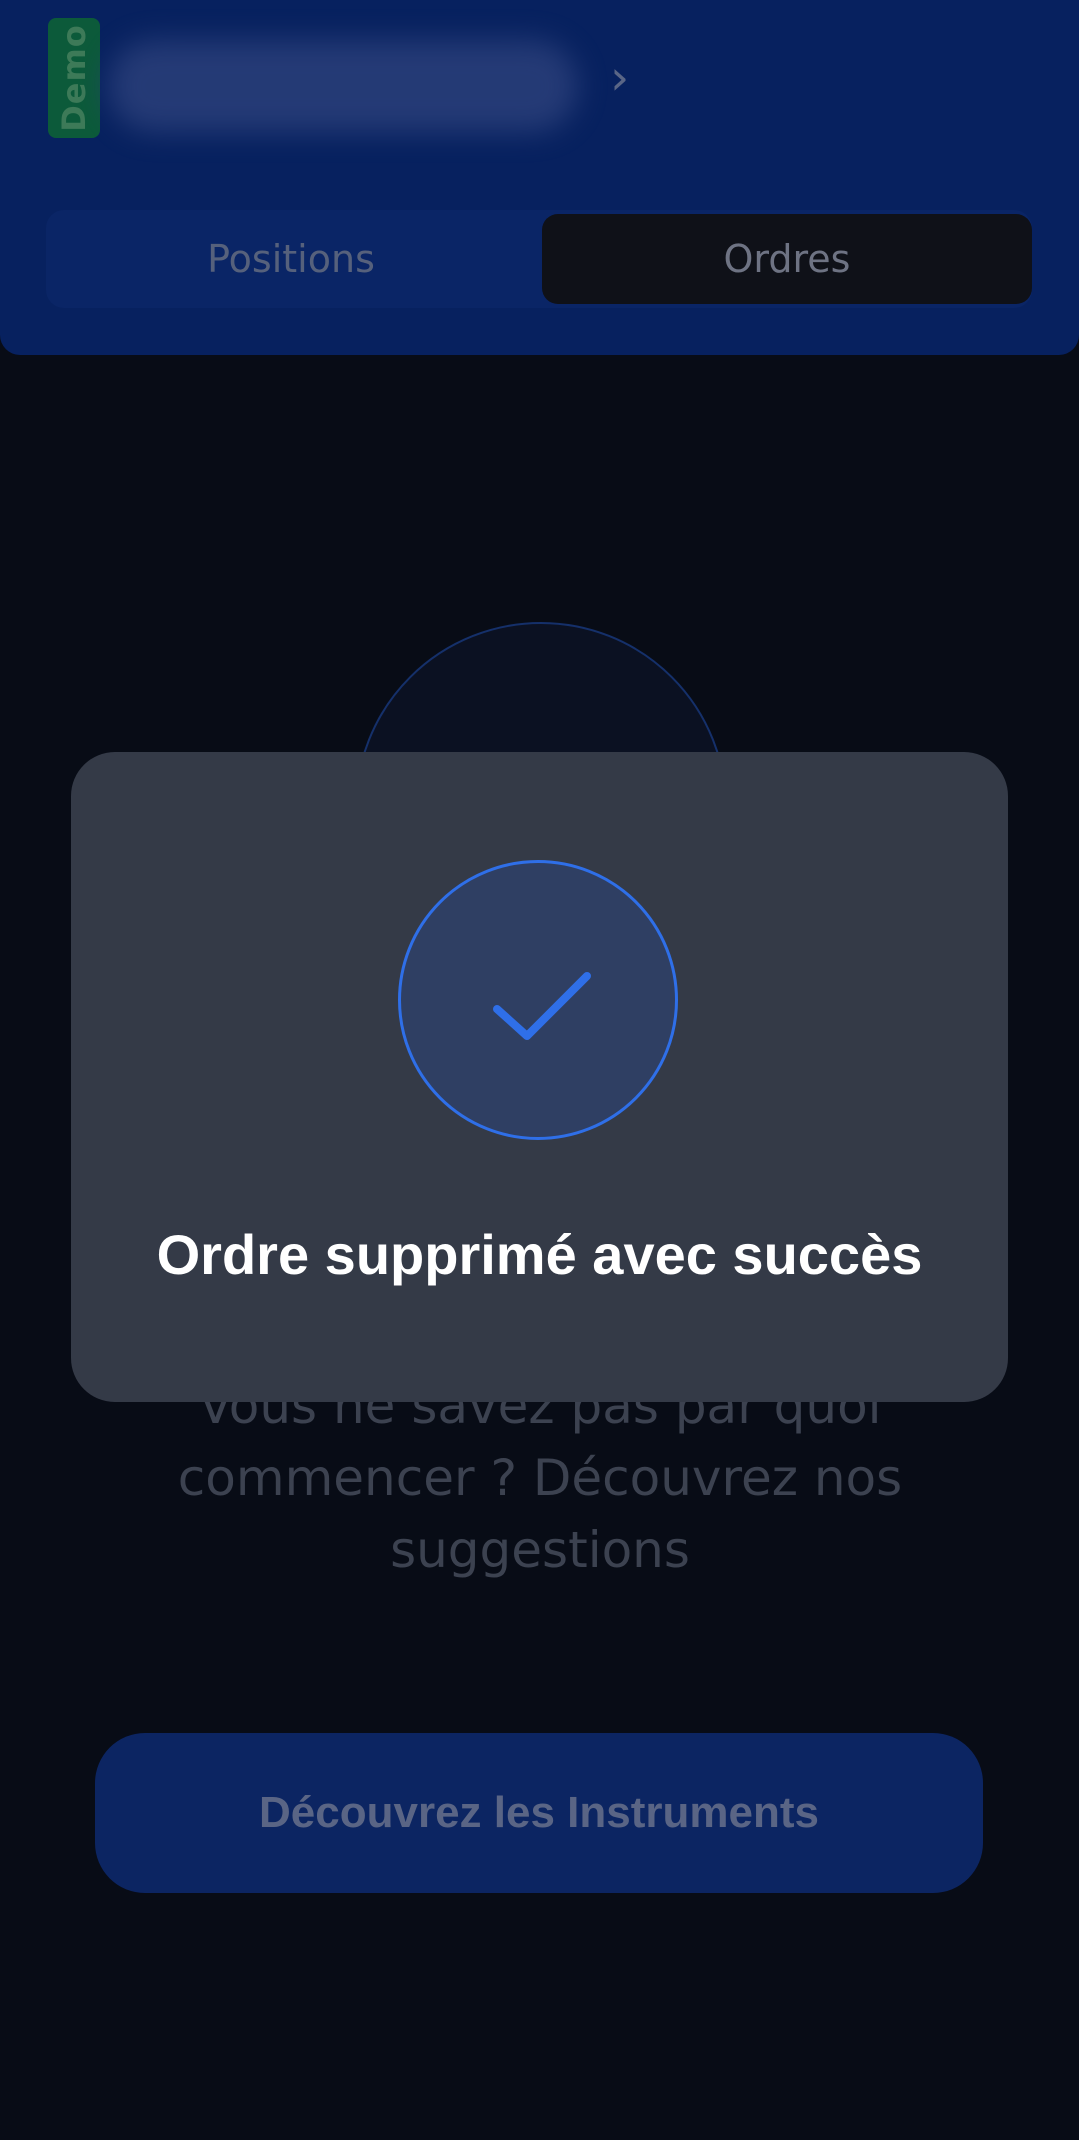 Image resolution: width=1079 pixels, height=2140 pixels. What do you see at coordinates (542, 1006) in the screenshot?
I see `check-icon` at bounding box center [542, 1006].